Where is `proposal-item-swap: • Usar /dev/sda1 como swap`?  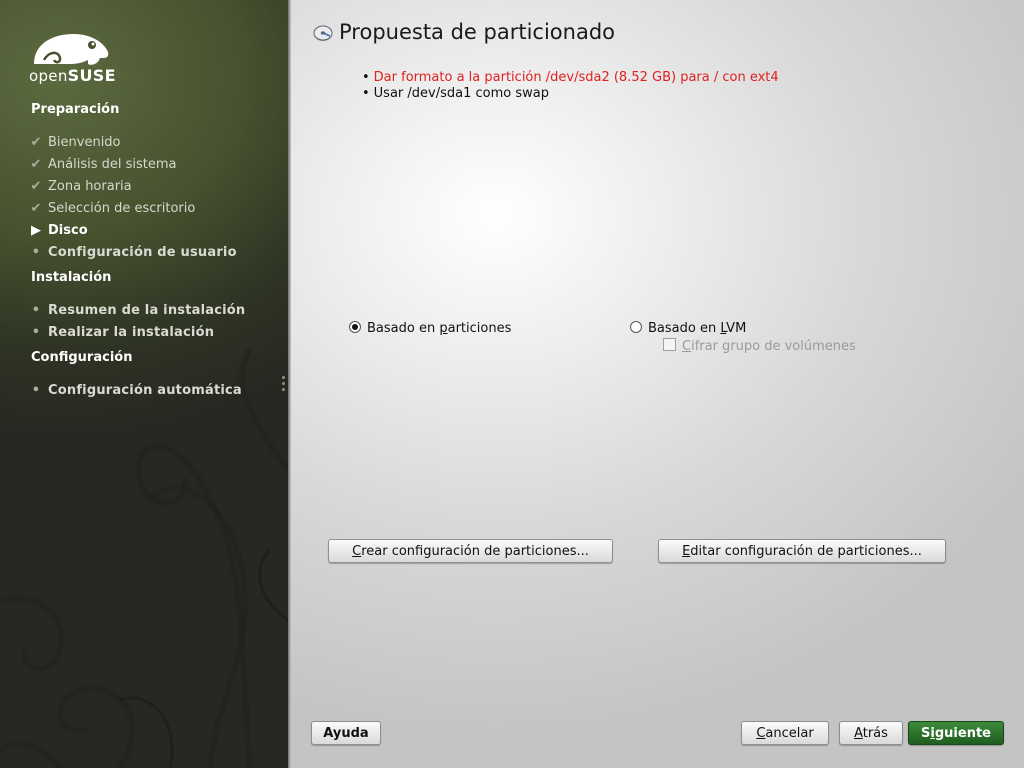
proposal-item-swap: • Usar /dev/sda1 como swap is located at coordinates (455, 93).